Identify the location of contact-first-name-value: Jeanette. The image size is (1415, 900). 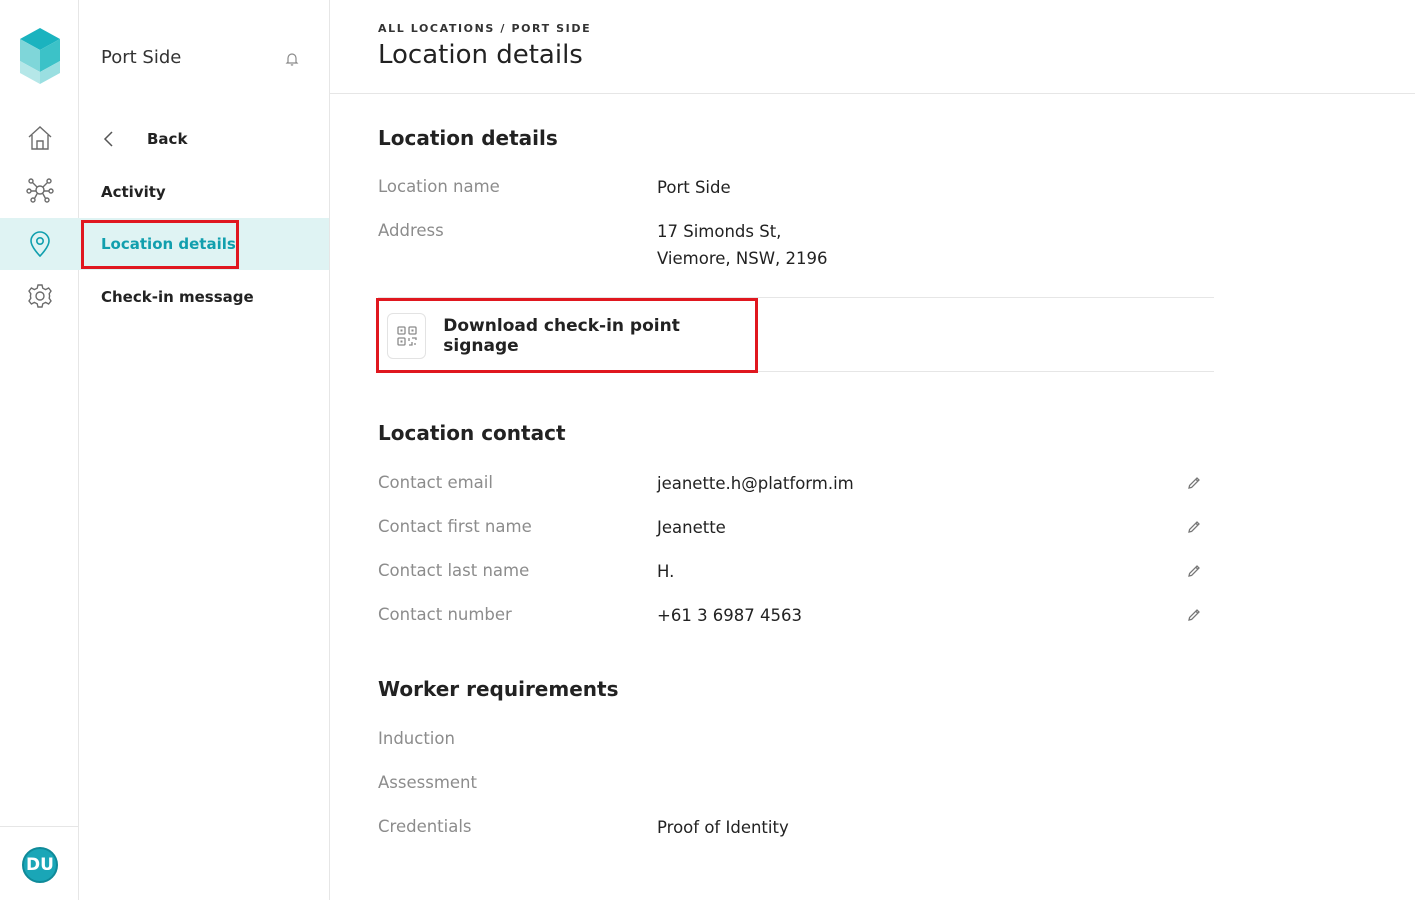
(691, 527).